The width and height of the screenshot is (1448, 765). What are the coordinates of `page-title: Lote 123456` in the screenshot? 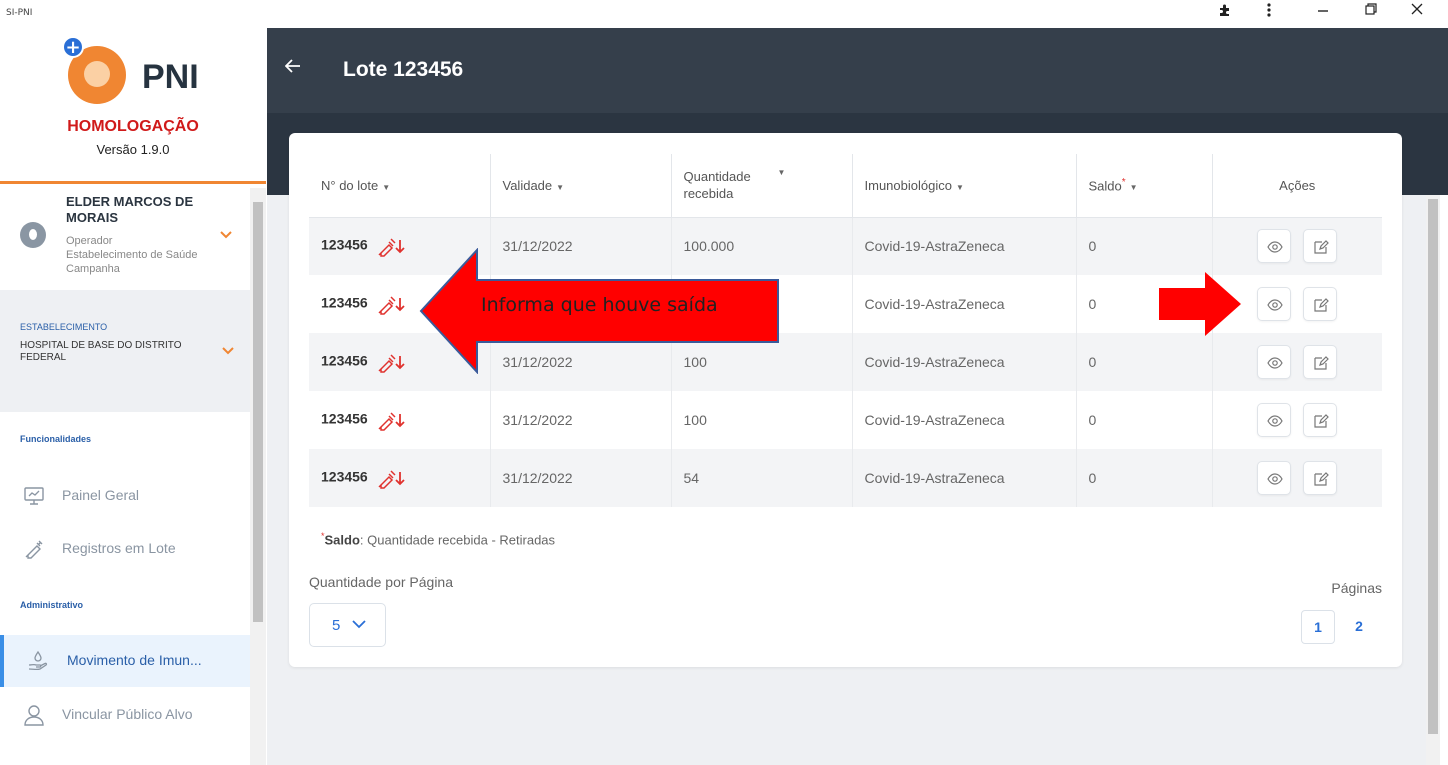 It's located at (403, 69).